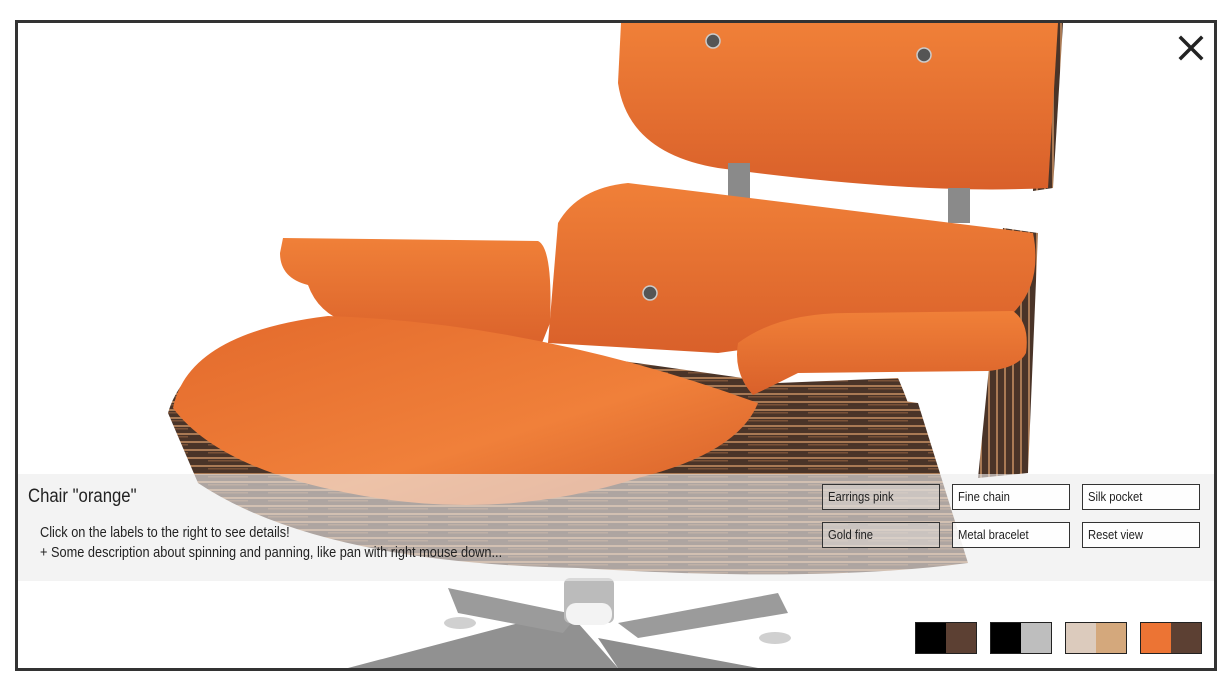 The width and height of the screenshot is (1231, 692). I want to click on close-icon, so click(1191, 48).